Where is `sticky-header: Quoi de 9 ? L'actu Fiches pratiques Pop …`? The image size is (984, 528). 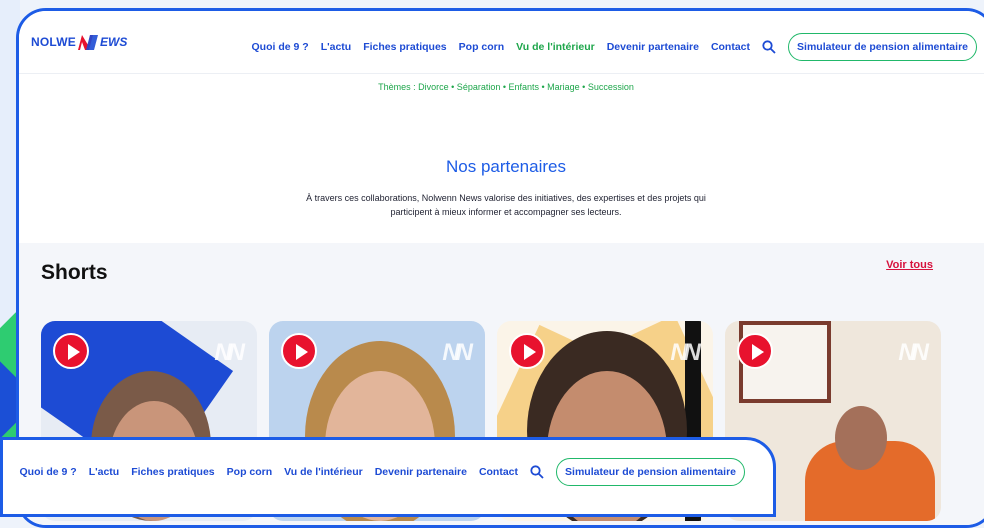
sticky-header: Quoi de 9 ? L'actu Fiches pratiques Pop … is located at coordinates (388, 477).